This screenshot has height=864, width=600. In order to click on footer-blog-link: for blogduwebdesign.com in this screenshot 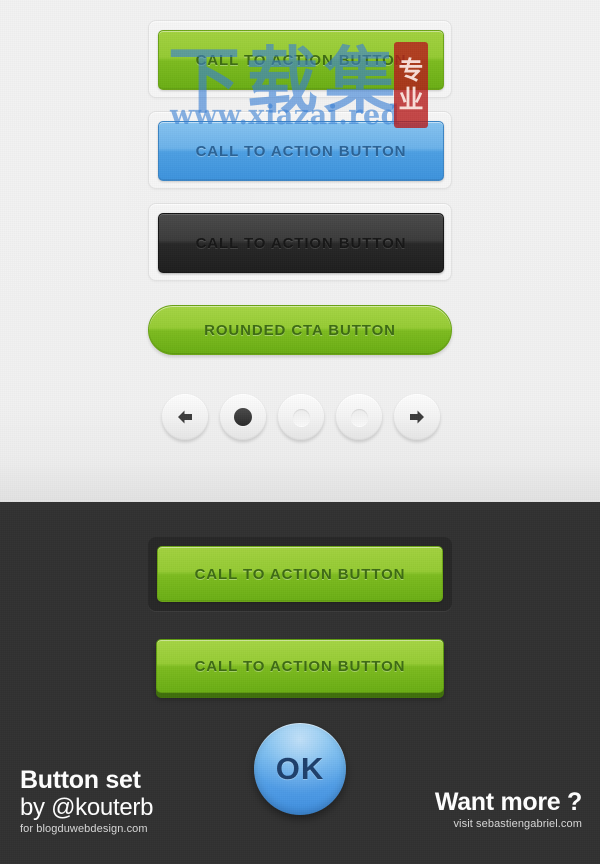, I will do `click(86, 829)`.